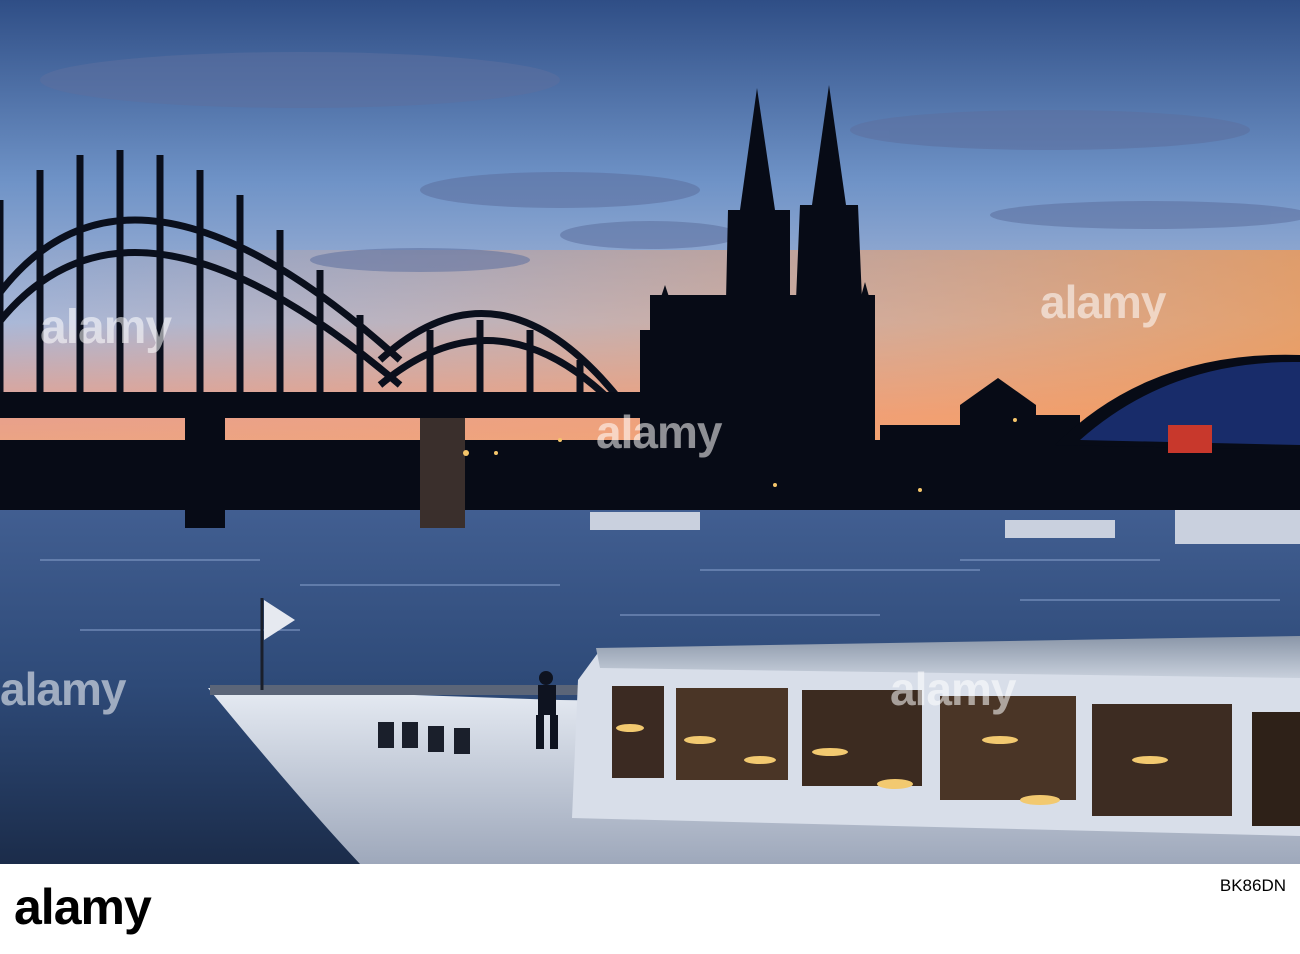 Image resolution: width=1300 pixels, height=954 pixels. Describe the element at coordinates (83, 907) in the screenshot. I see `alamy-logo: alamy` at that location.